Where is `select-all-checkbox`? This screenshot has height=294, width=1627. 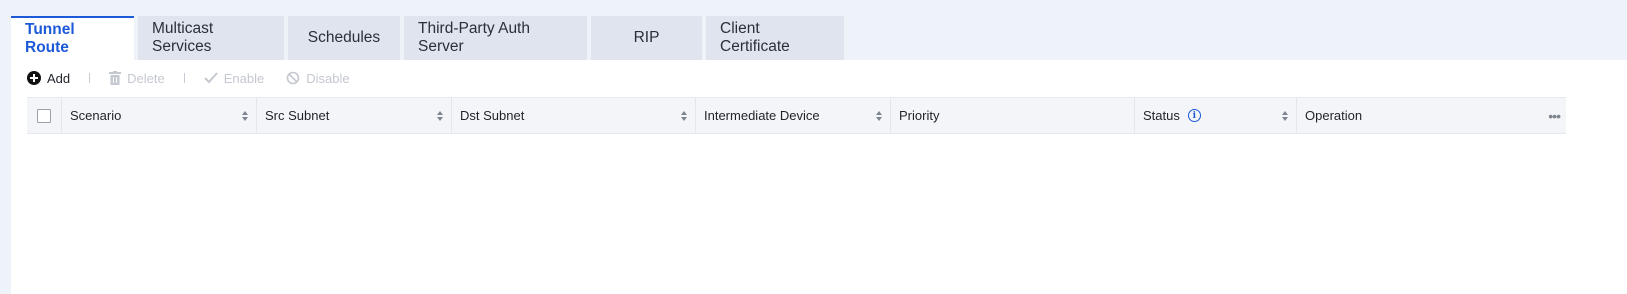
select-all-checkbox is located at coordinates (44, 115).